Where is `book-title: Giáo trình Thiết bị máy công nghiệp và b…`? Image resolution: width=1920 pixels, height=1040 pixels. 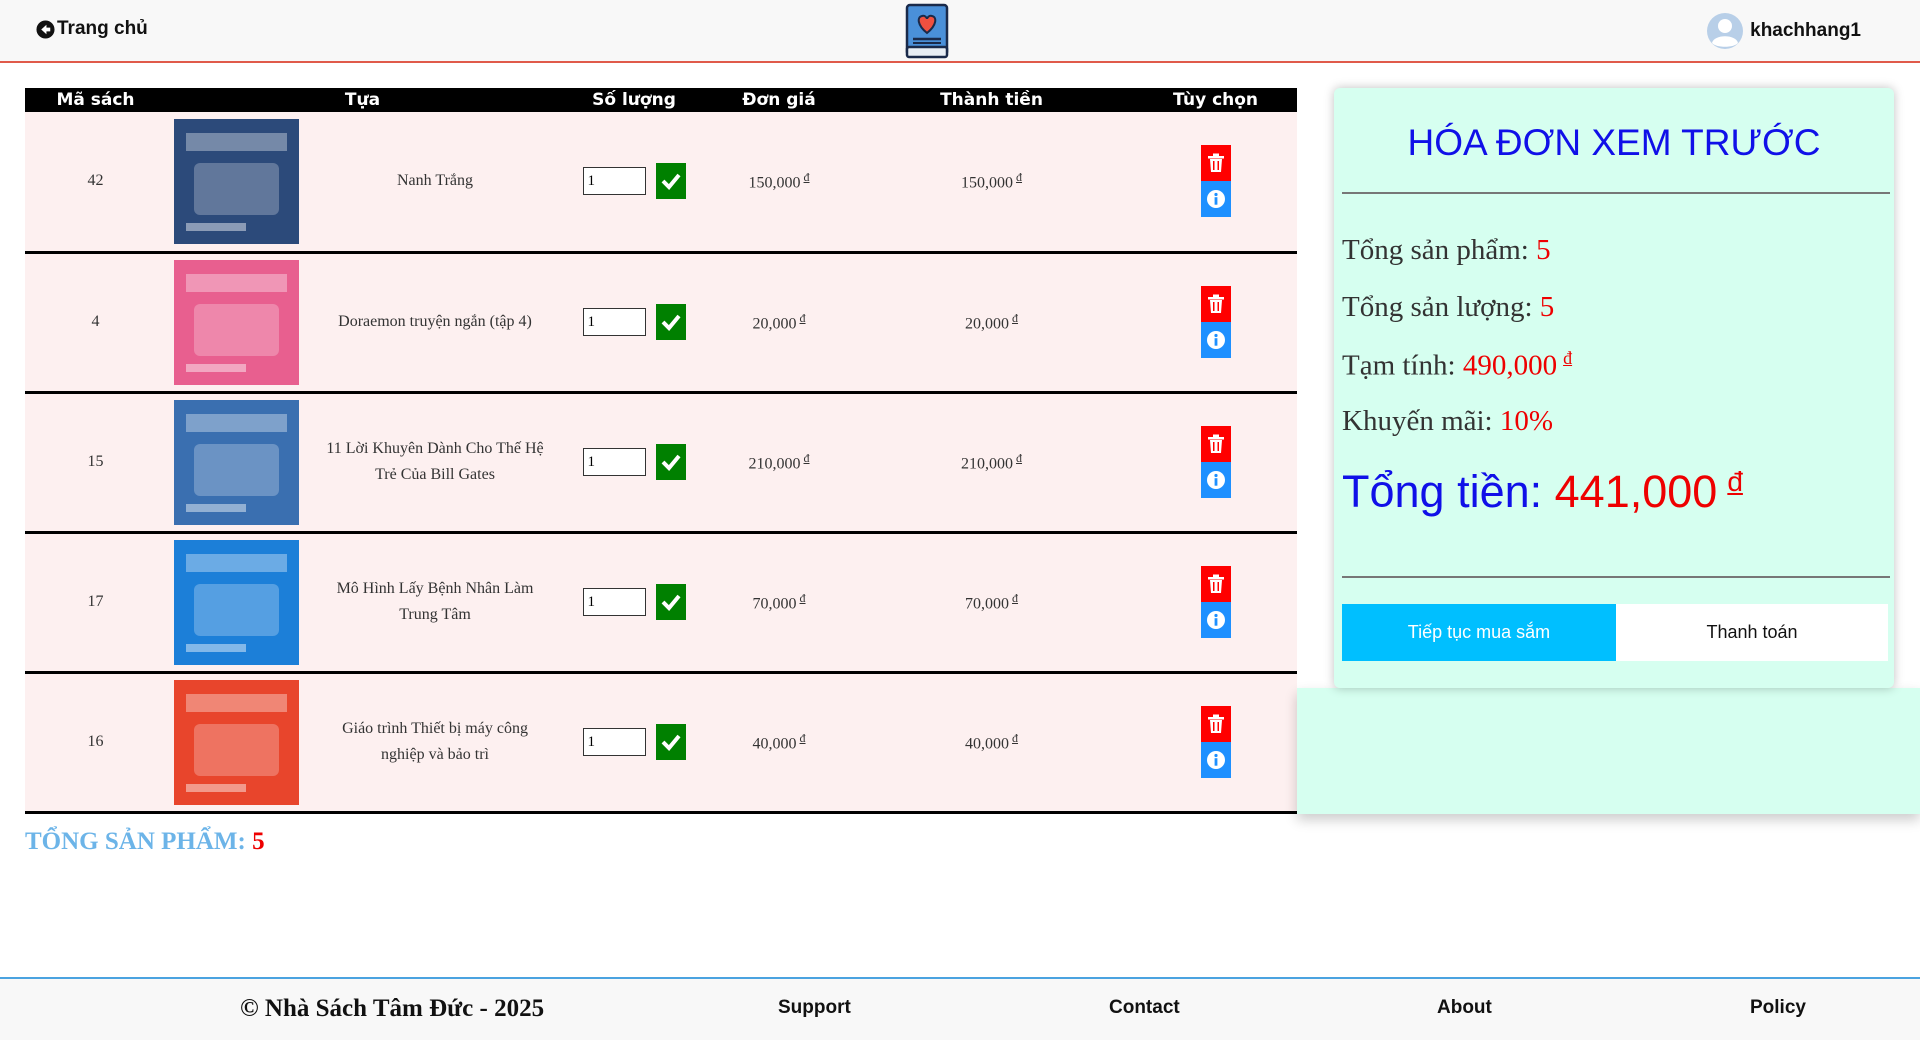
book-title: Giáo trình Thiết bị máy công nghiệp và b… is located at coordinates (435, 741).